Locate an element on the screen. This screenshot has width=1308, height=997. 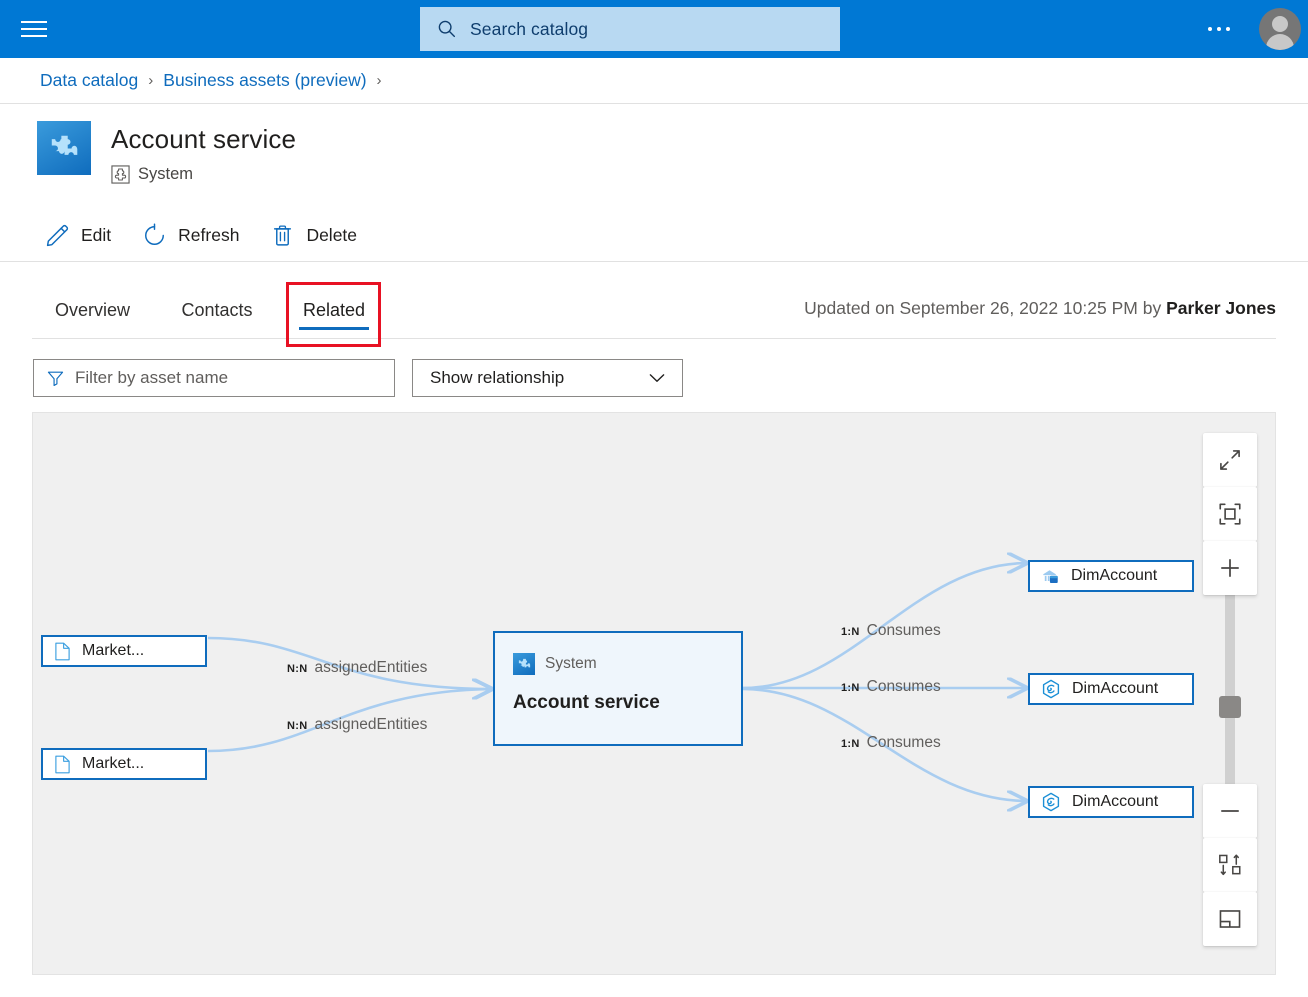
page-header: Account service System is located at coordinates (654, 157).